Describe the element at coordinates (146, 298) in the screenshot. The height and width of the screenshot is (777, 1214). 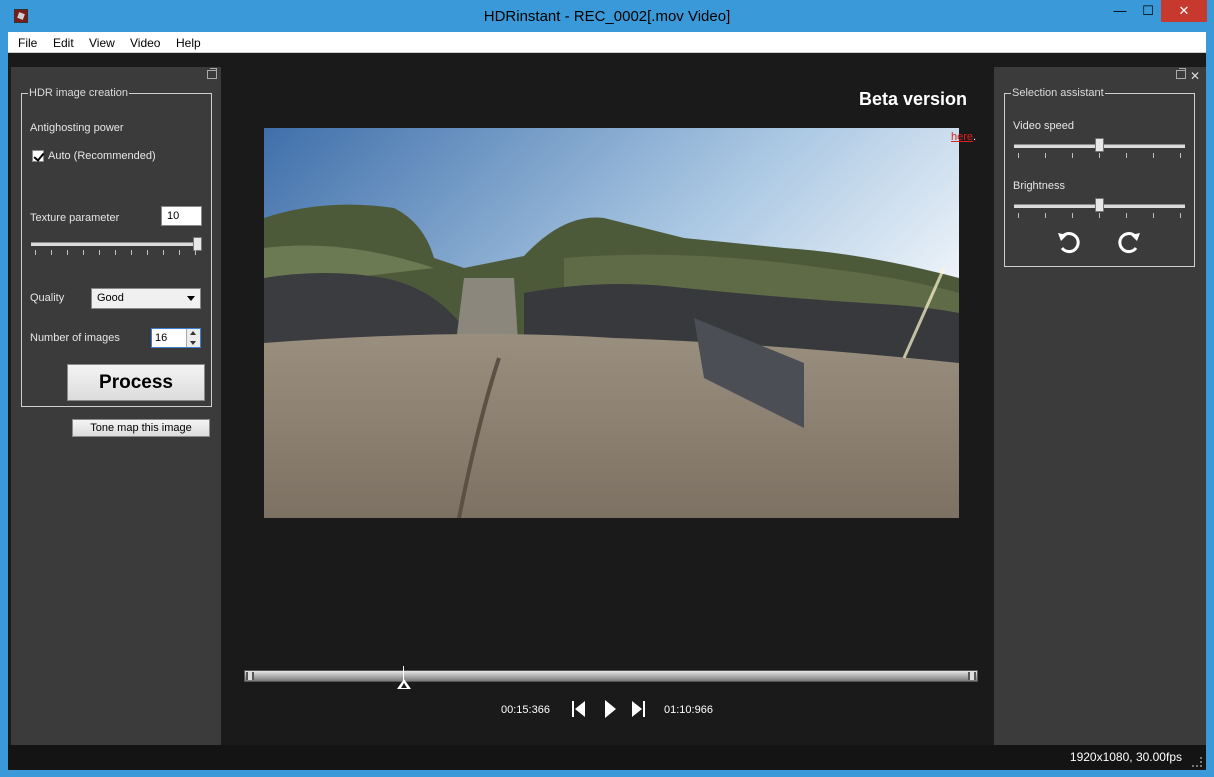
I see `quality-dropdown: Good` at that location.